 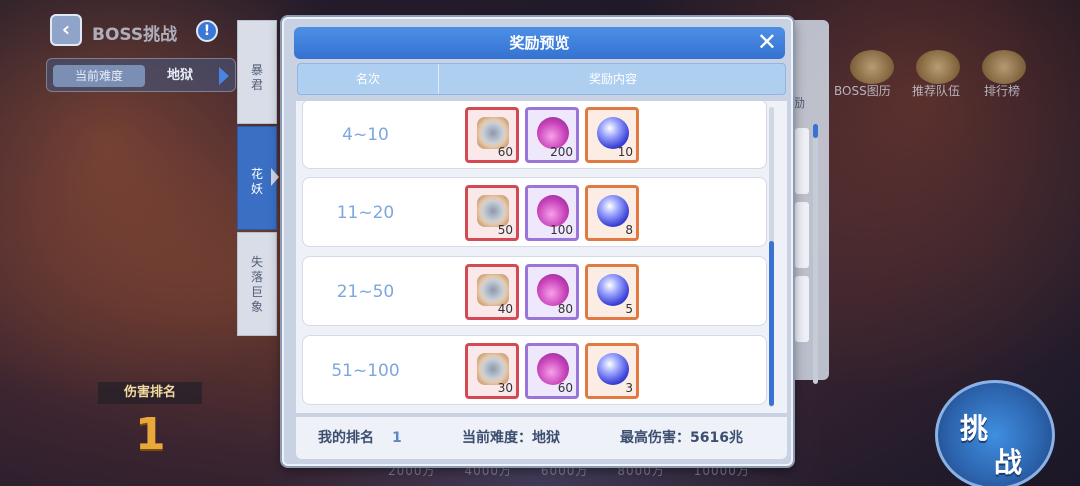 I want to click on item-count: 40, so click(x=505, y=309).